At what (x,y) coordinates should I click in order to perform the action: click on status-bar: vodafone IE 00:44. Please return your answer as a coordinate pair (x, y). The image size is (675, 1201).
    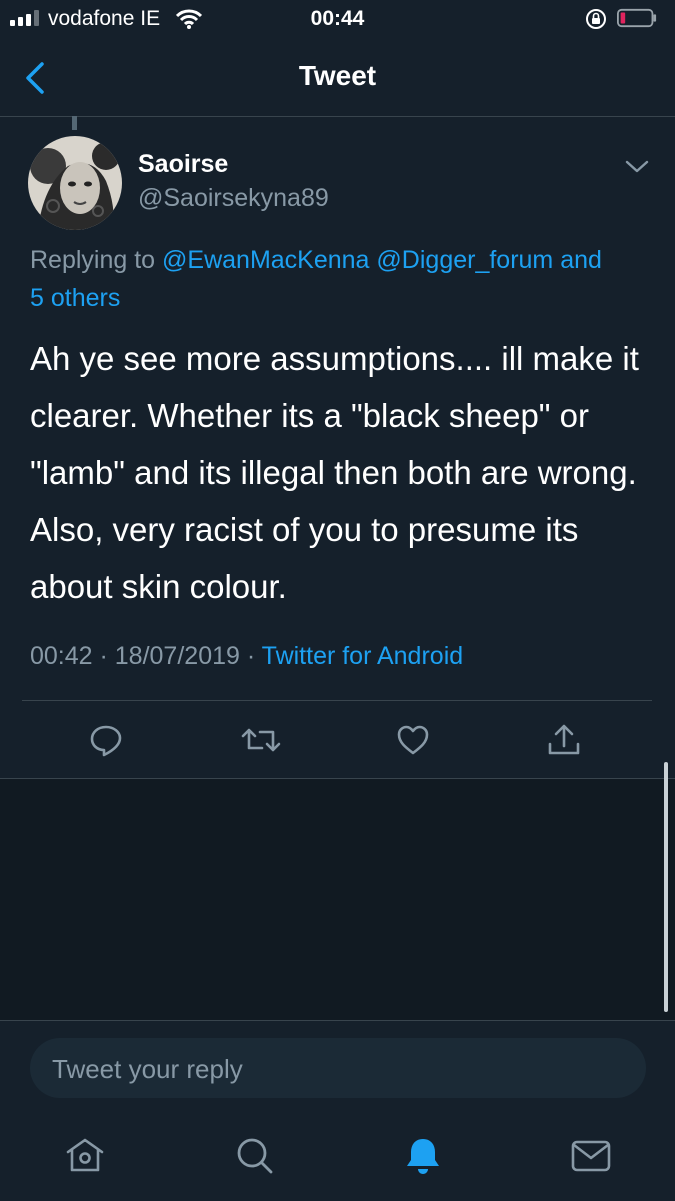
    Looking at the image, I should click on (337, 20).